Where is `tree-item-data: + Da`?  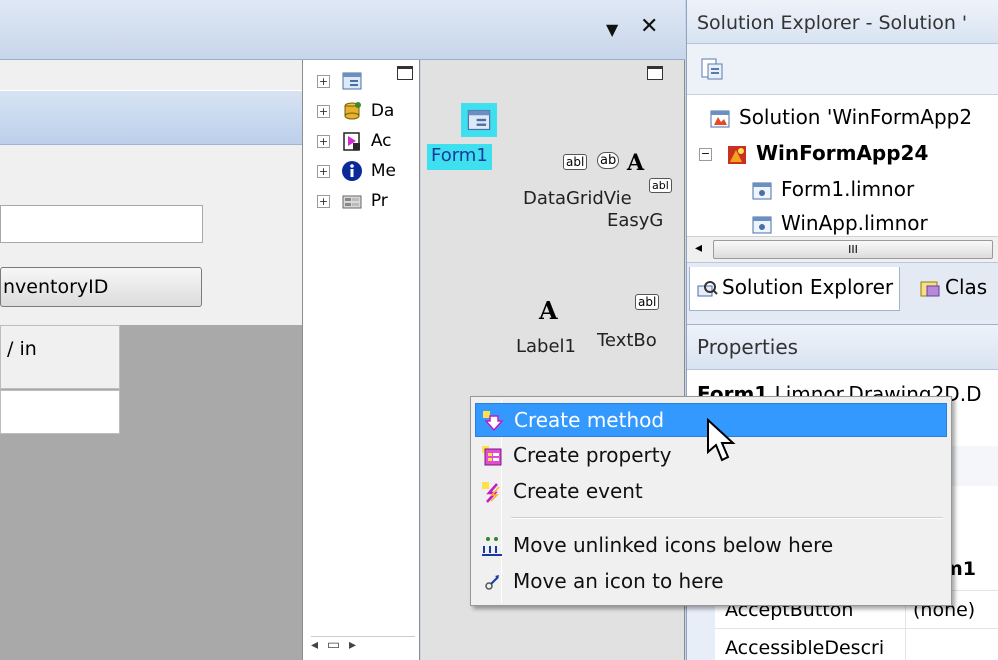
tree-item-data: + Da is located at coordinates (355, 113).